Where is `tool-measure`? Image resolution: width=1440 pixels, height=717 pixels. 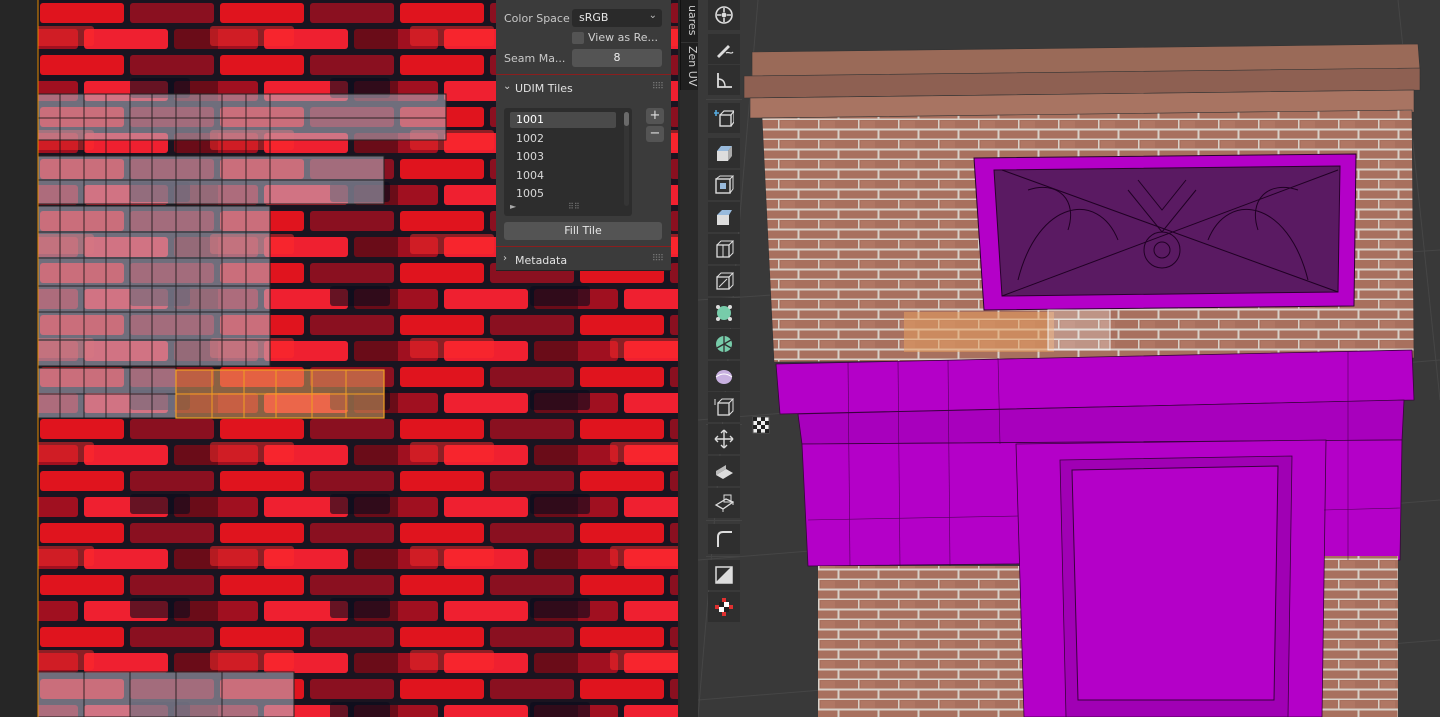 tool-measure is located at coordinates (724, 80).